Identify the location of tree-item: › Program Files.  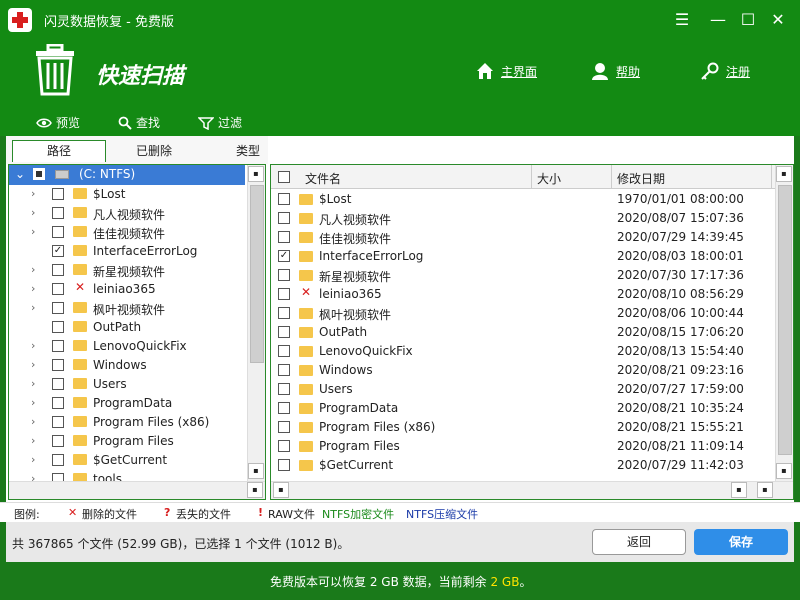
(127, 441).